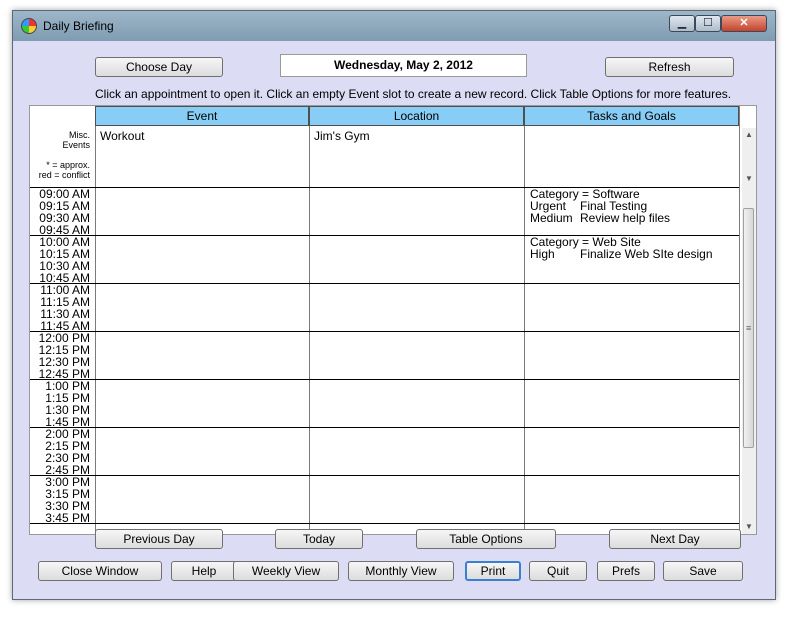 The image size is (798, 620). What do you see at coordinates (744, 23) in the screenshot?
I see `close-button: ✕` at bounding box center [744, 23].